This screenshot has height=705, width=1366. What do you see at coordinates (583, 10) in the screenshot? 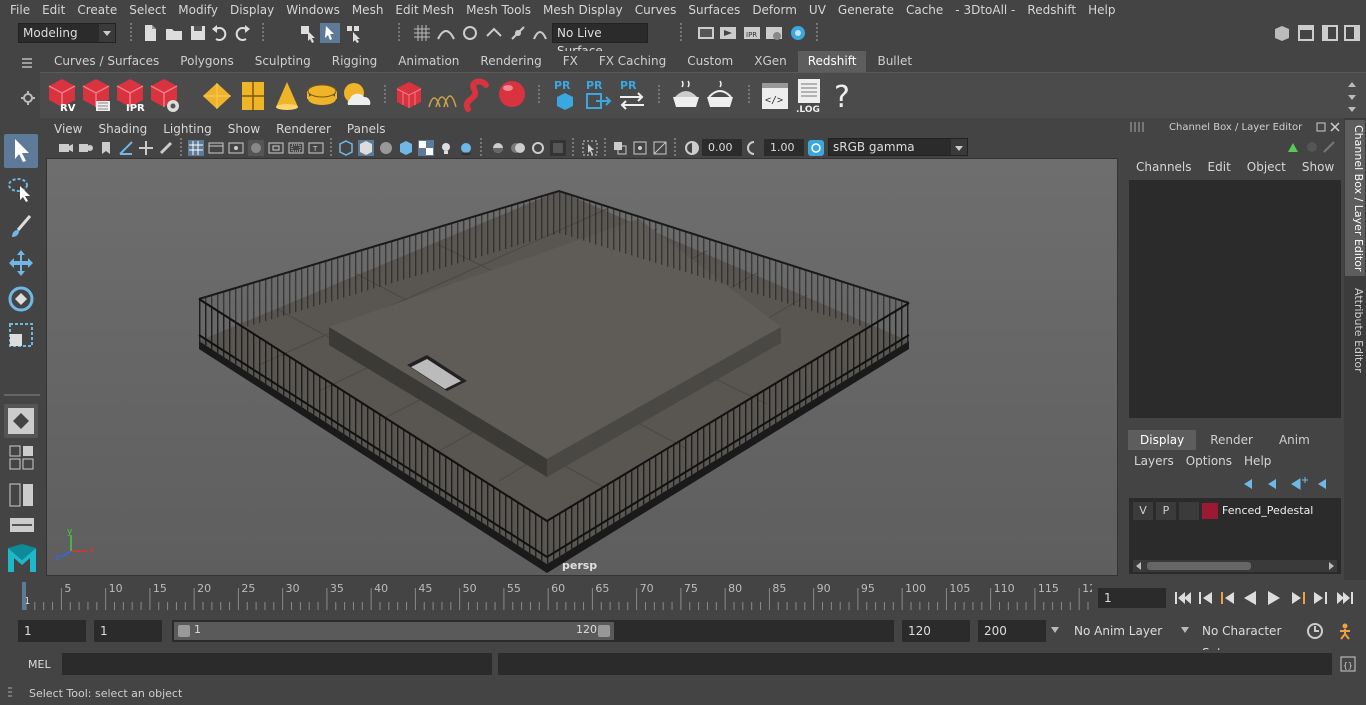
I see `menu-mesh-display: Mesh Display` at bounding box center [583, 10].